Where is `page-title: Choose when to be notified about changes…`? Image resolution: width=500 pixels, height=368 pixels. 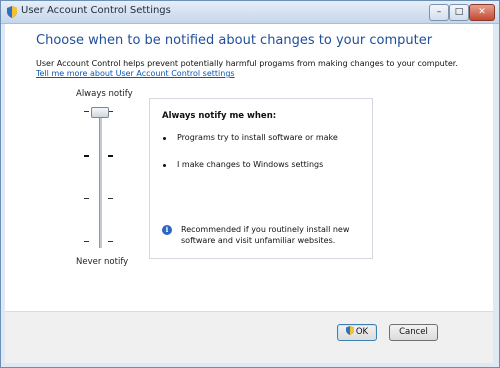
page-title: Choose when to be notified about changes… is located at coordinates (234, 40).